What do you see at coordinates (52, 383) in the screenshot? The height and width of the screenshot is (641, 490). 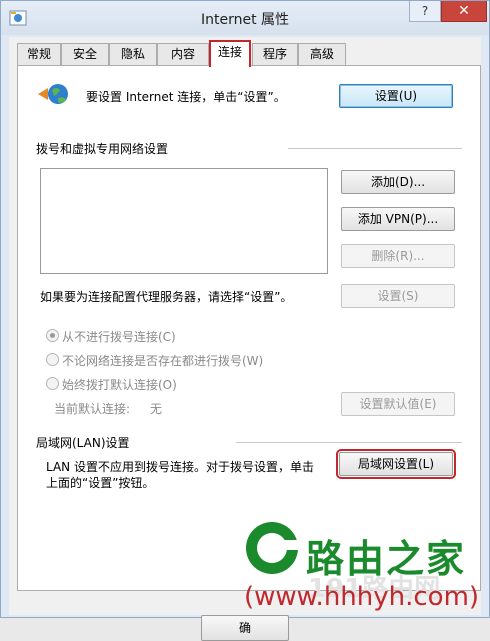 I see `radio-always-dial-default` at bounding box center [52, 383].